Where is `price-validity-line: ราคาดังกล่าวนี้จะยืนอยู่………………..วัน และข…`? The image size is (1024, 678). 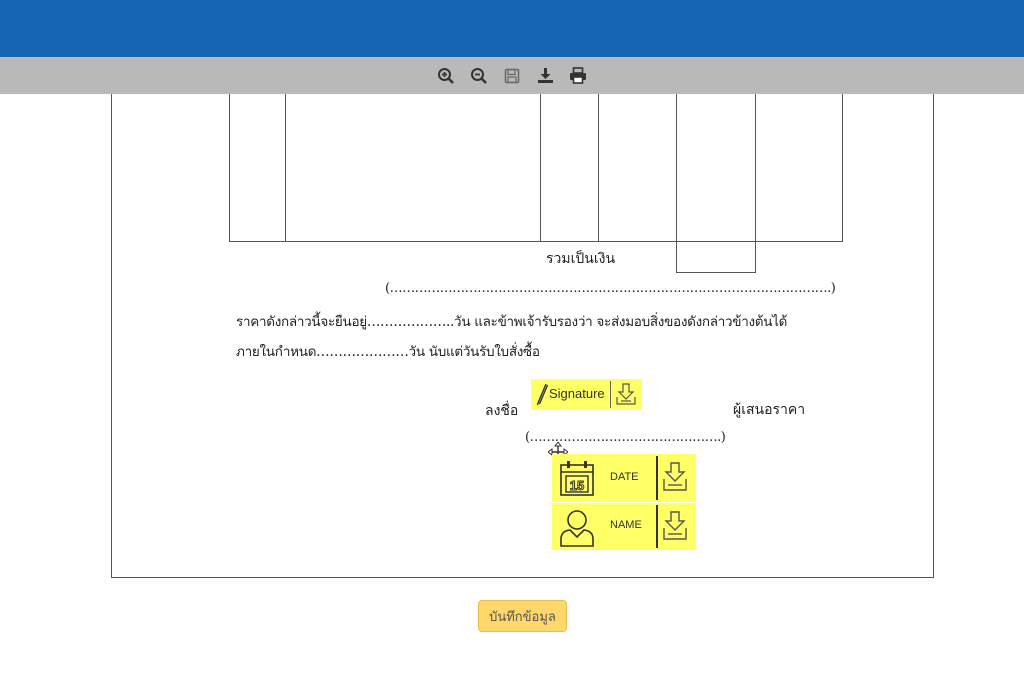 price-validity-line: ราคาดังกล่าวนี้จะยืนอยู่………………..วัน และข… is located at coordinates (512, 322).